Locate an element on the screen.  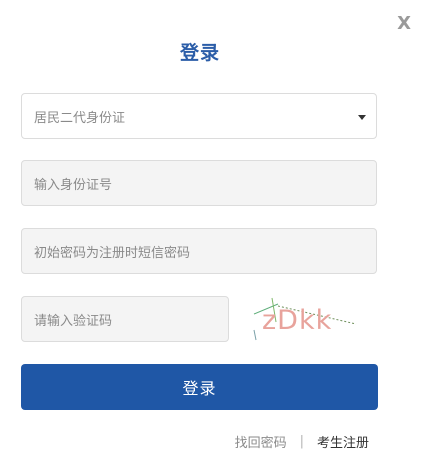
id-number-placeholder: 输入身份证号 is located at coordinates (73, 185).